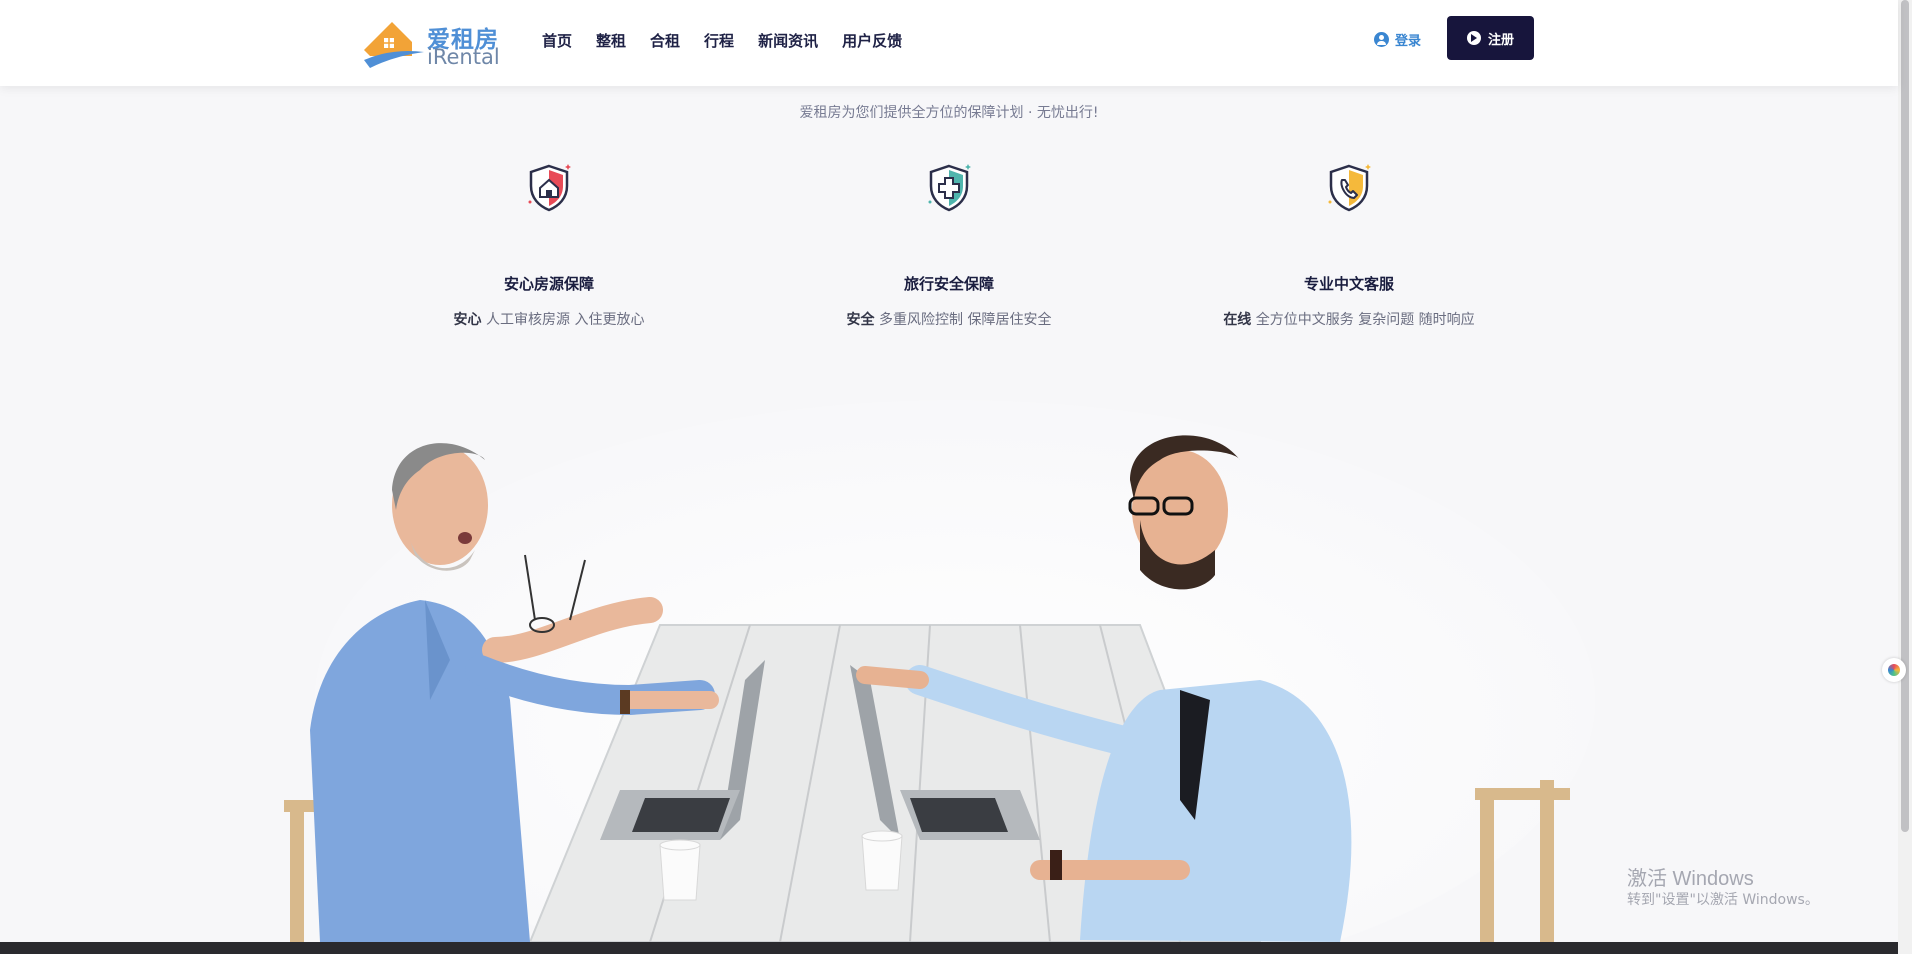 Image resolution: width=1912 pixels, height=954 pixels. I want to click on vertical-scrollbar, so click(1905, 477).